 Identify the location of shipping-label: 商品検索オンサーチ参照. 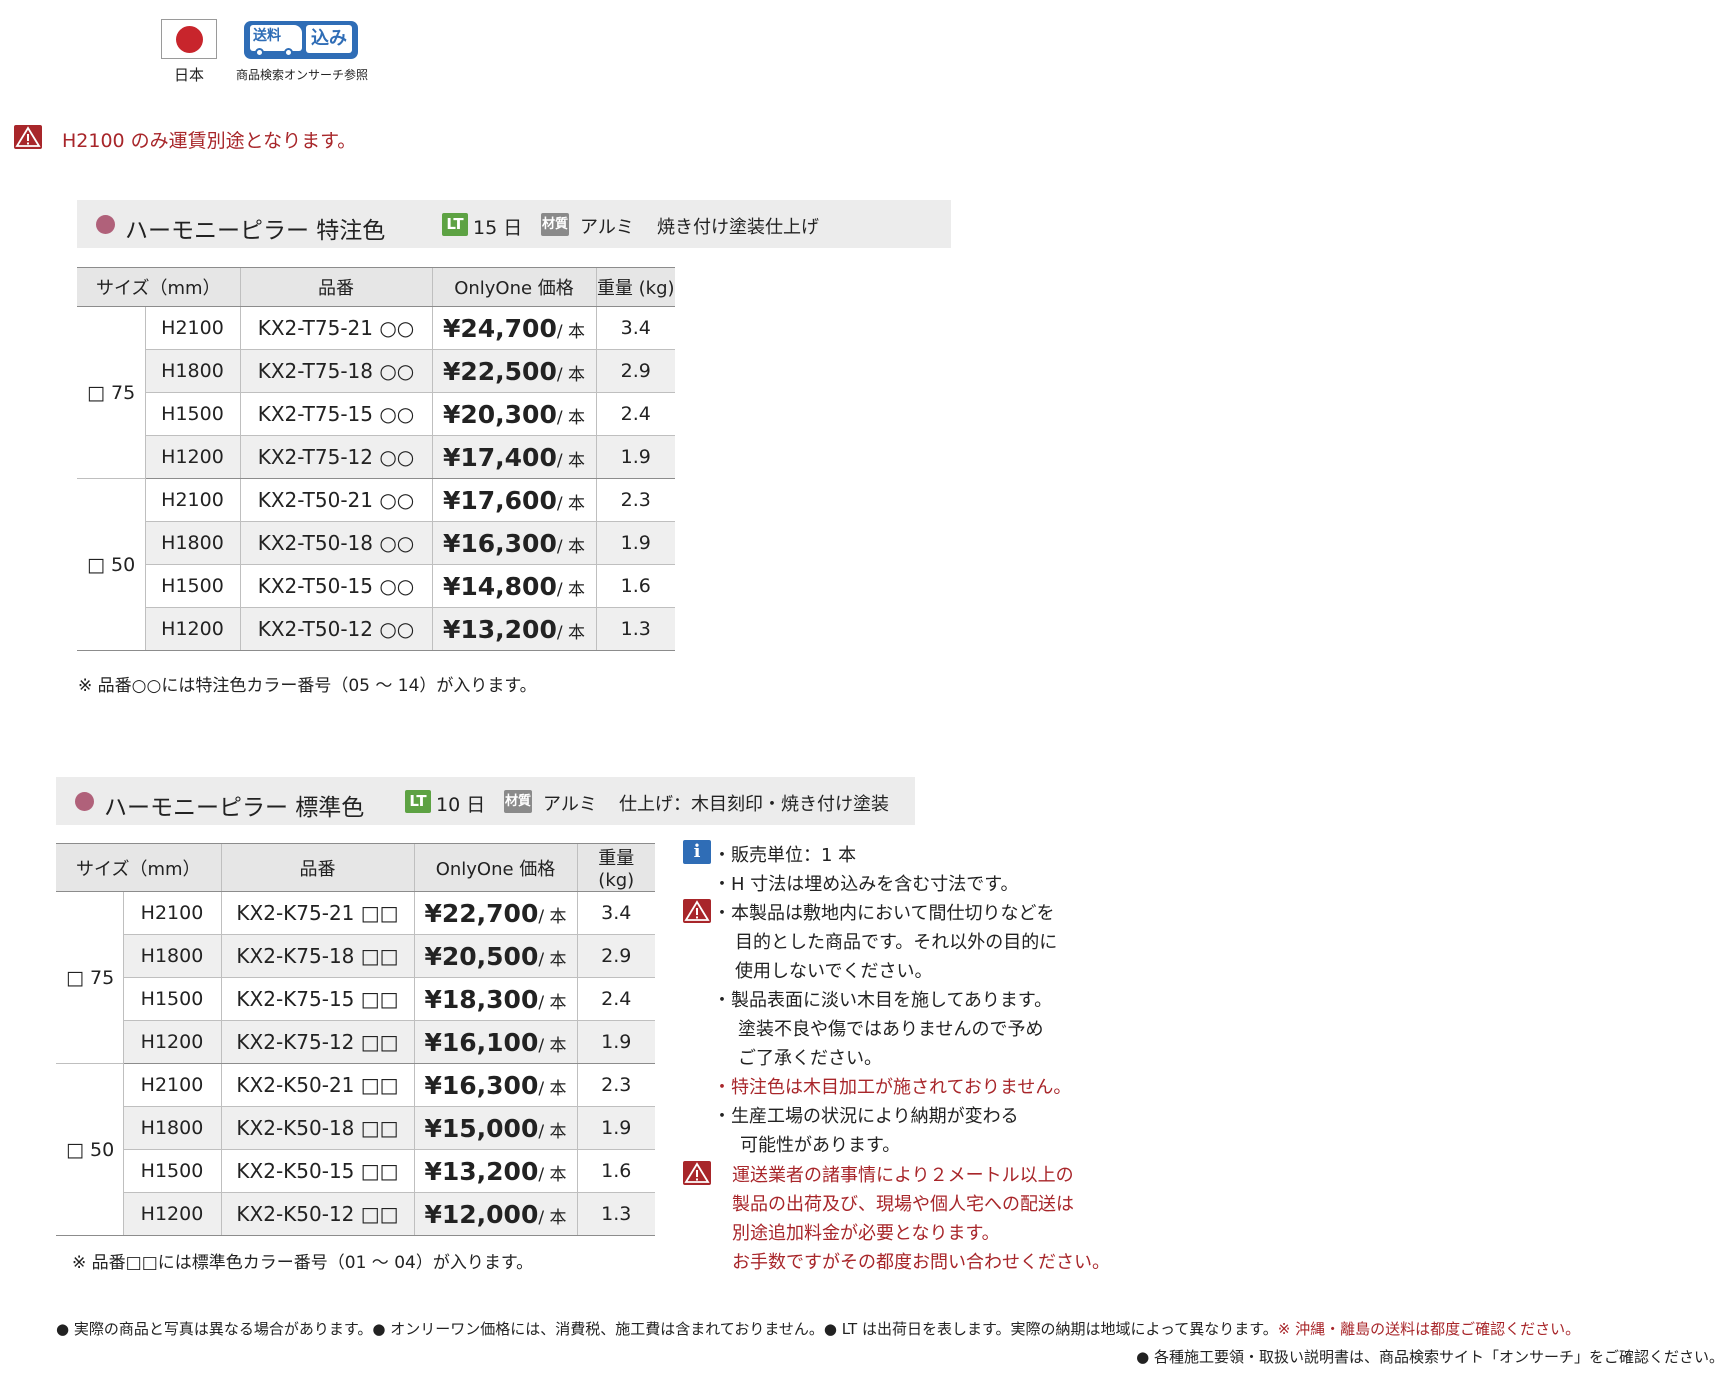
(301, 75).